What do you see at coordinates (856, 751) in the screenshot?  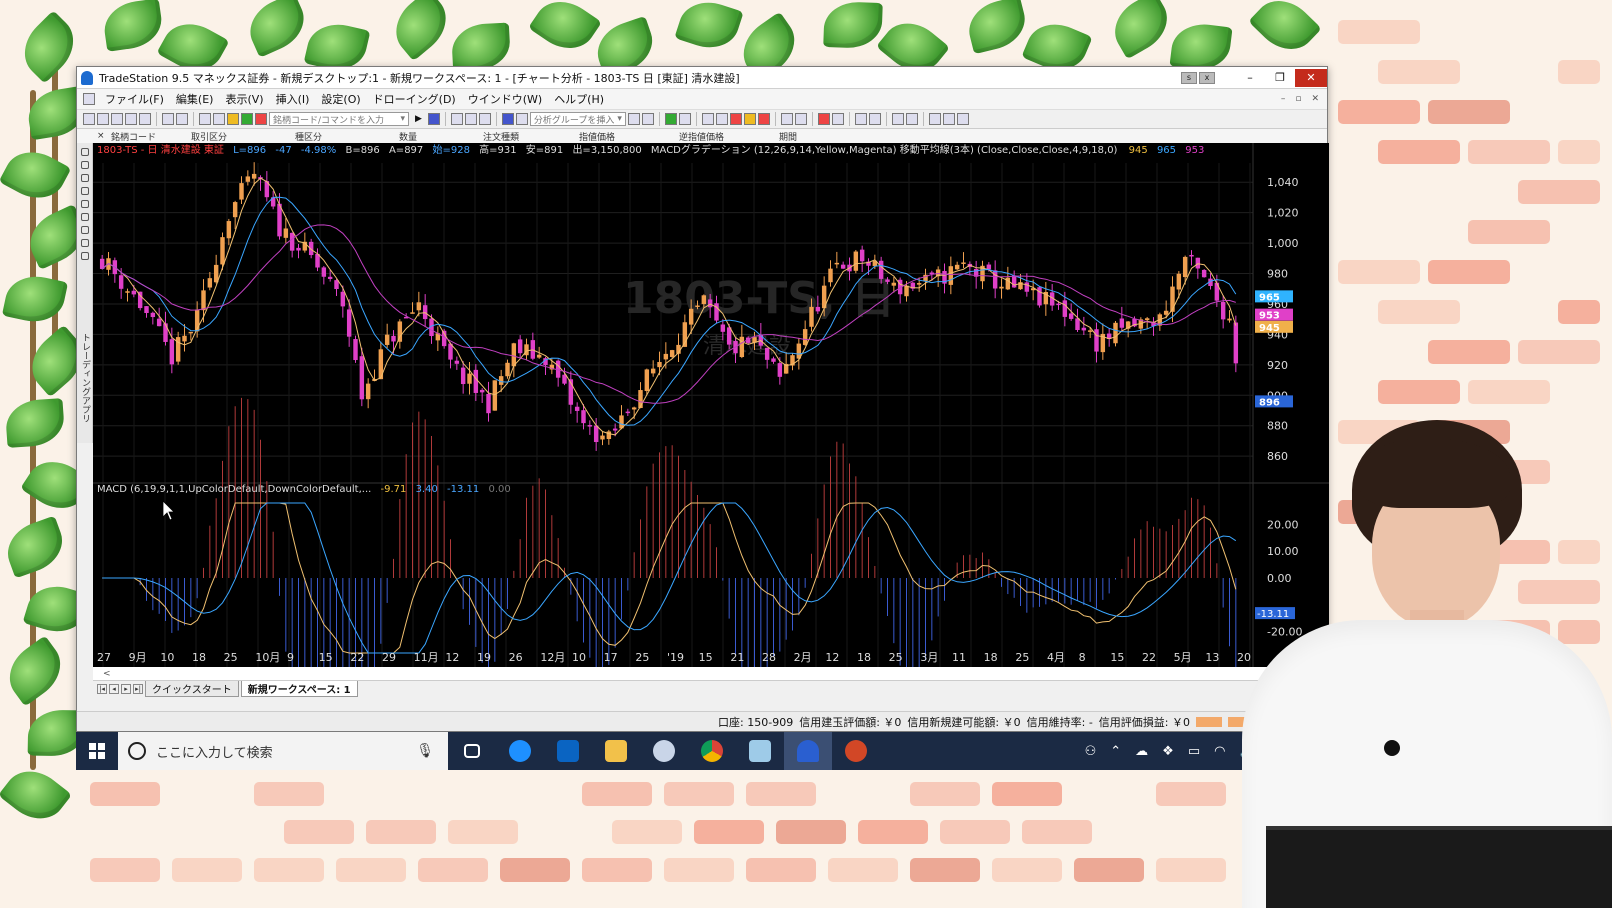 I see `powerpoint-icon` at bounding box center [856, 751].